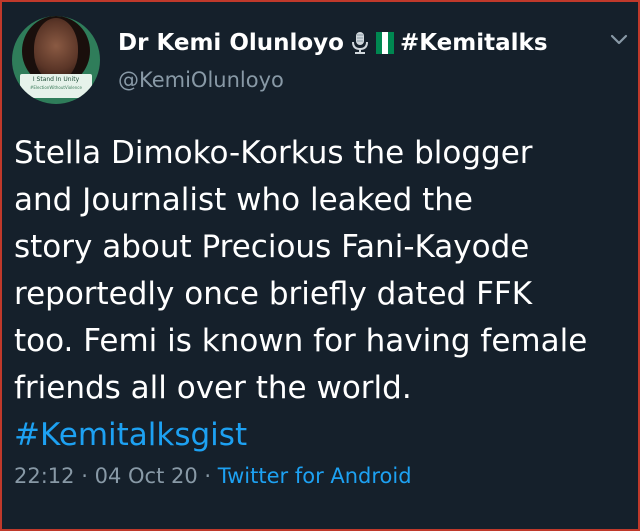 Image resolution: width=640 pixels, height=531 pixels. What do you see at coordinates (273, 153) in the screenshot?
I see `tweet-text-line: Stella Dimoko-Korkus the blogger` at bounding box center [273, 153].